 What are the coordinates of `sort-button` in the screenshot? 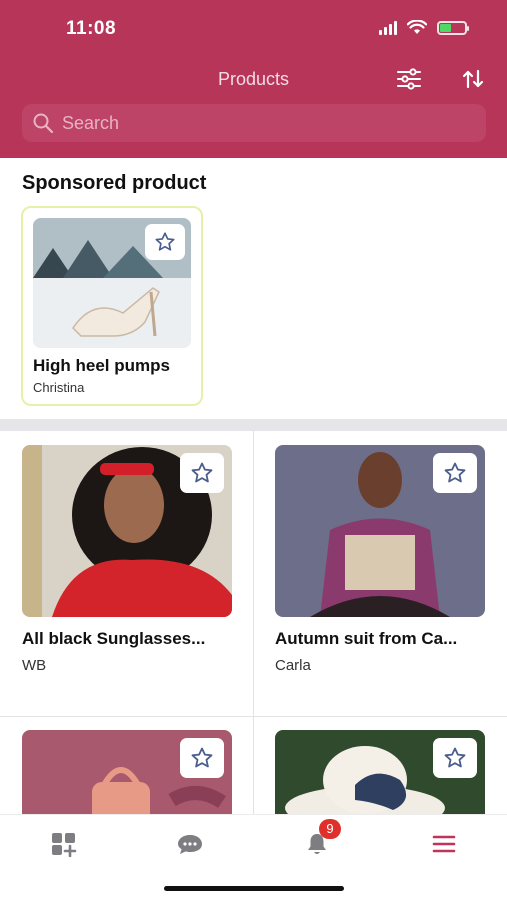 It's located at (473, 79).